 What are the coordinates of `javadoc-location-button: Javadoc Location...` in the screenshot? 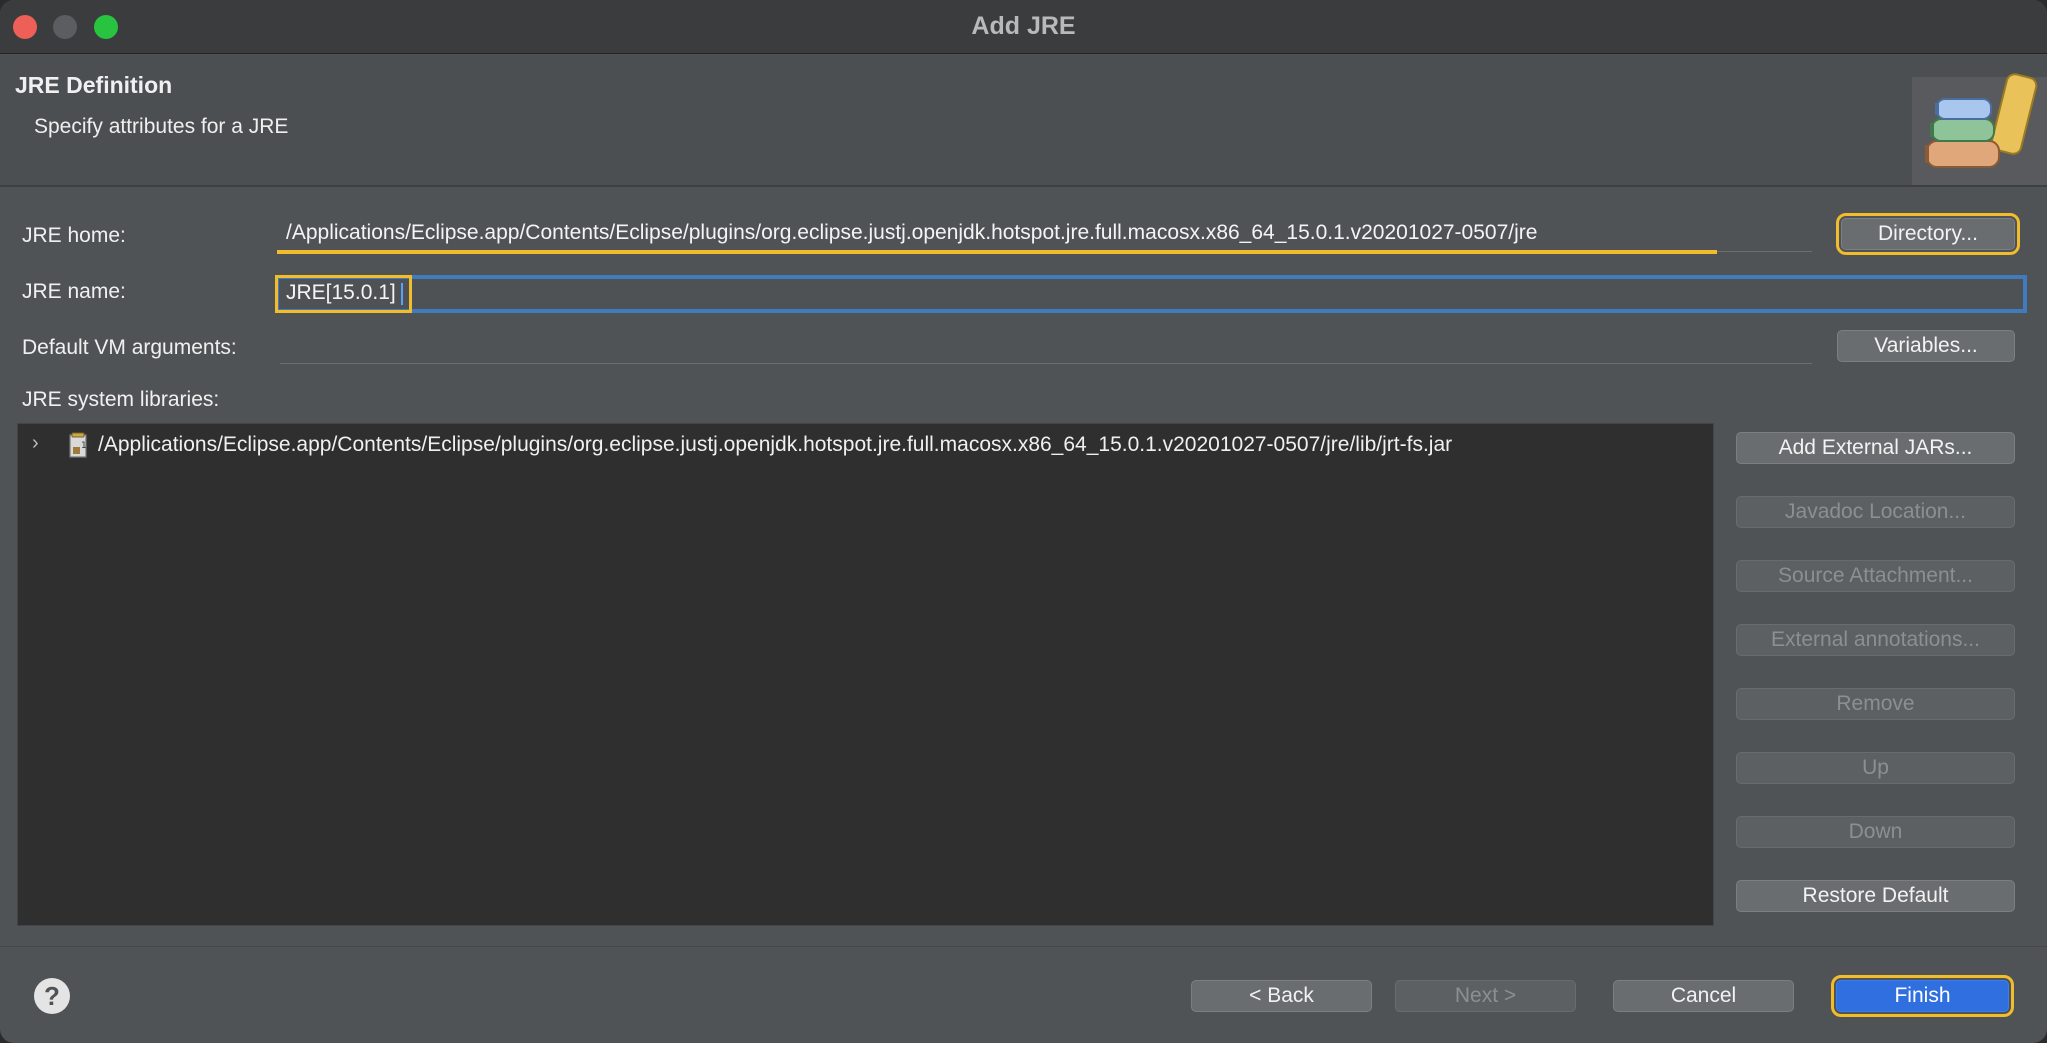 It's located at (1875, 512).